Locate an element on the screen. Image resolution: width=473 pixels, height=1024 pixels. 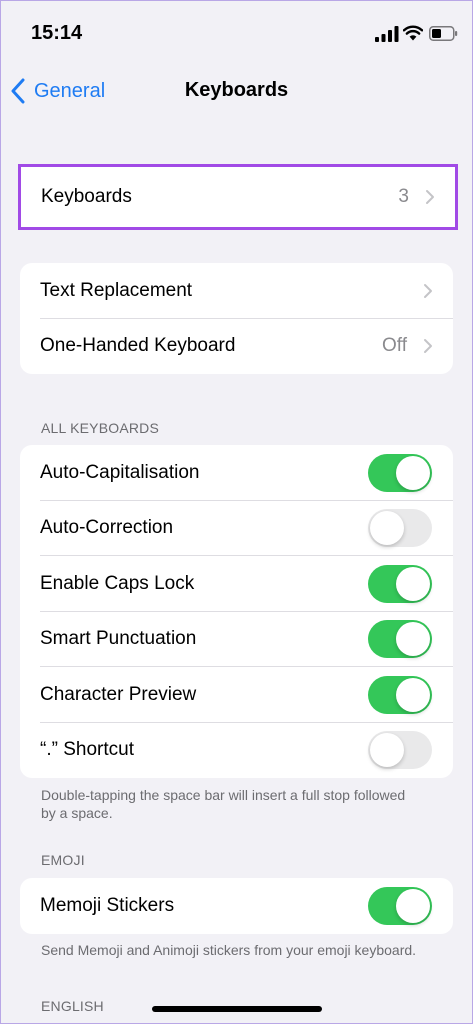
auto-capitalisation-label: Auto-Capitalisation is located at coordinates (120, 472).